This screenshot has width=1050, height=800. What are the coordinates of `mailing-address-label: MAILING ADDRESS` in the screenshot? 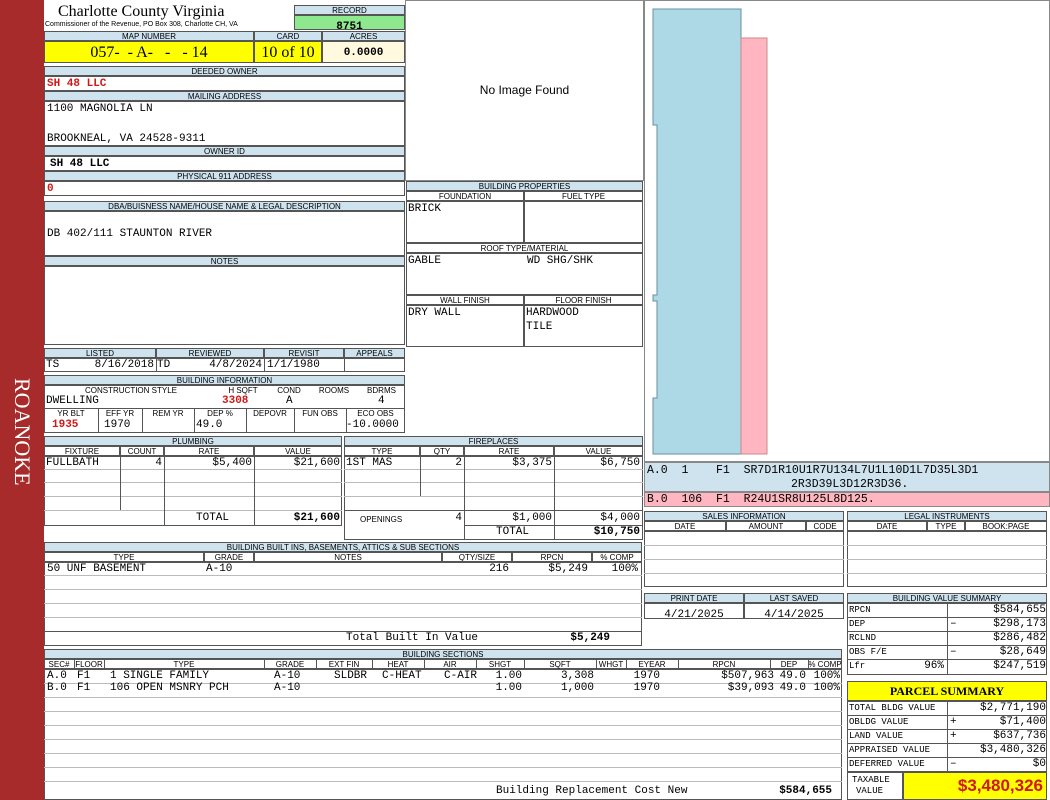 It's located at (224, 96).